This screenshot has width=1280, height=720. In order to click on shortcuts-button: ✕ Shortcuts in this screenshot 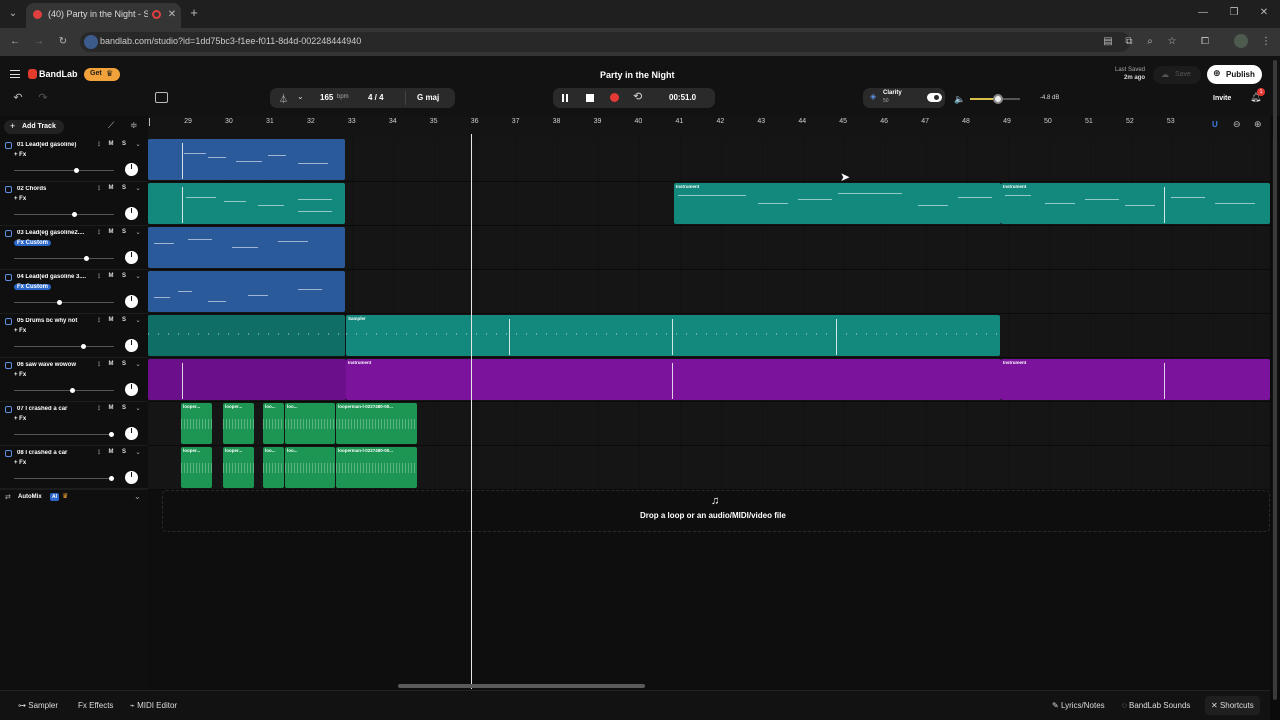, I will do `click(1232, 705)`.